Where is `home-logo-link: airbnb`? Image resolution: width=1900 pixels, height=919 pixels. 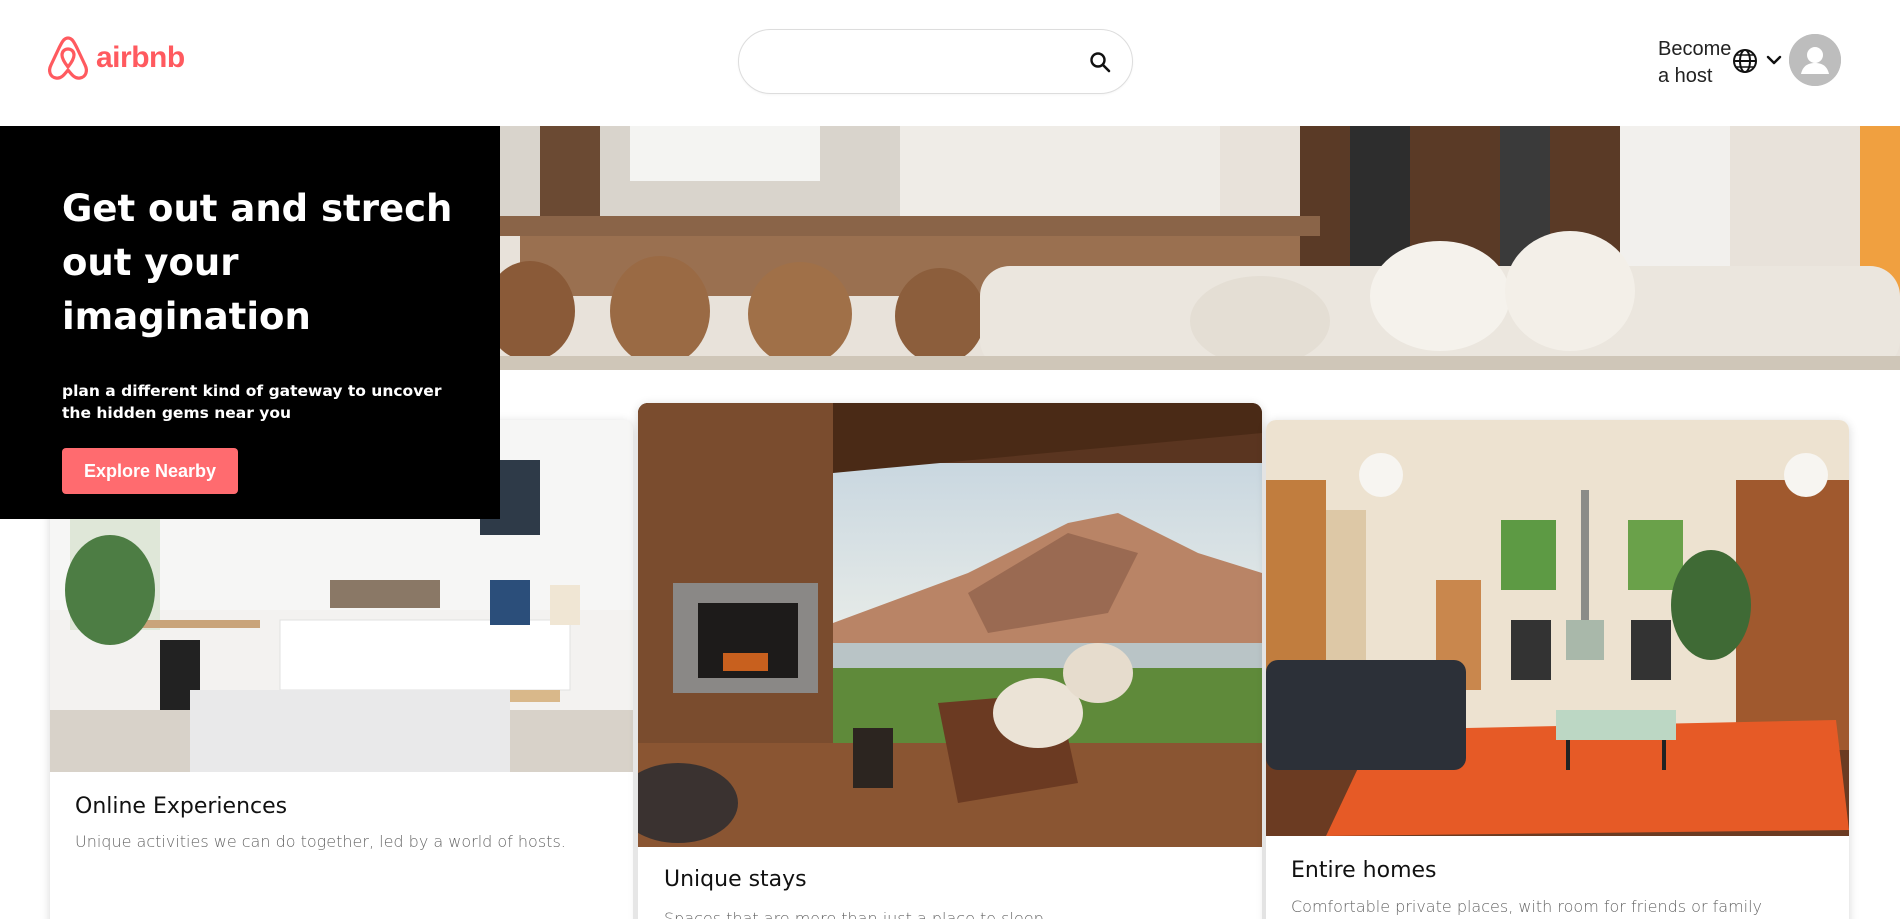
home-logo-link: airbnb is located at coordinates (115, 58).